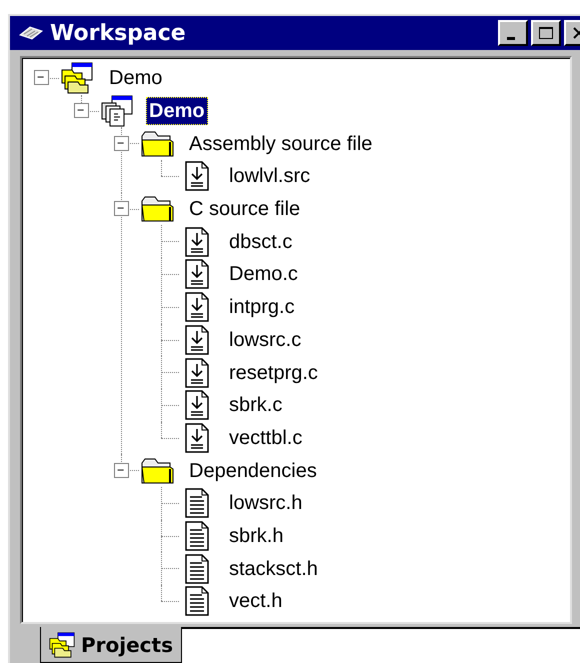 The image size is (580, 663). What do you see at coordinates (265, 340) in the screenshot?
I see `tree-item: lowsrc.c` at bounding box center [265, 340].